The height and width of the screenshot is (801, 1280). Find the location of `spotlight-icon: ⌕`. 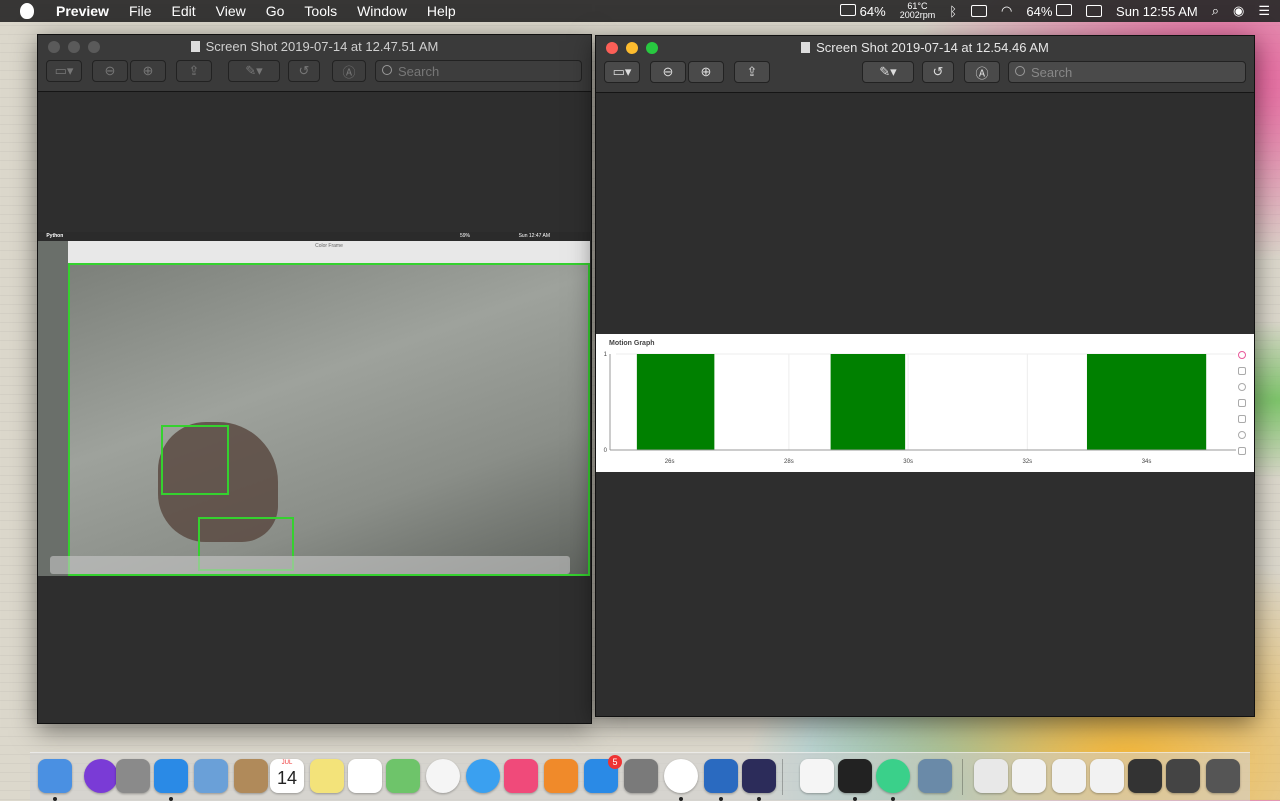

spotlight-icon: ⌕ is located at coordinates (1215, 11).